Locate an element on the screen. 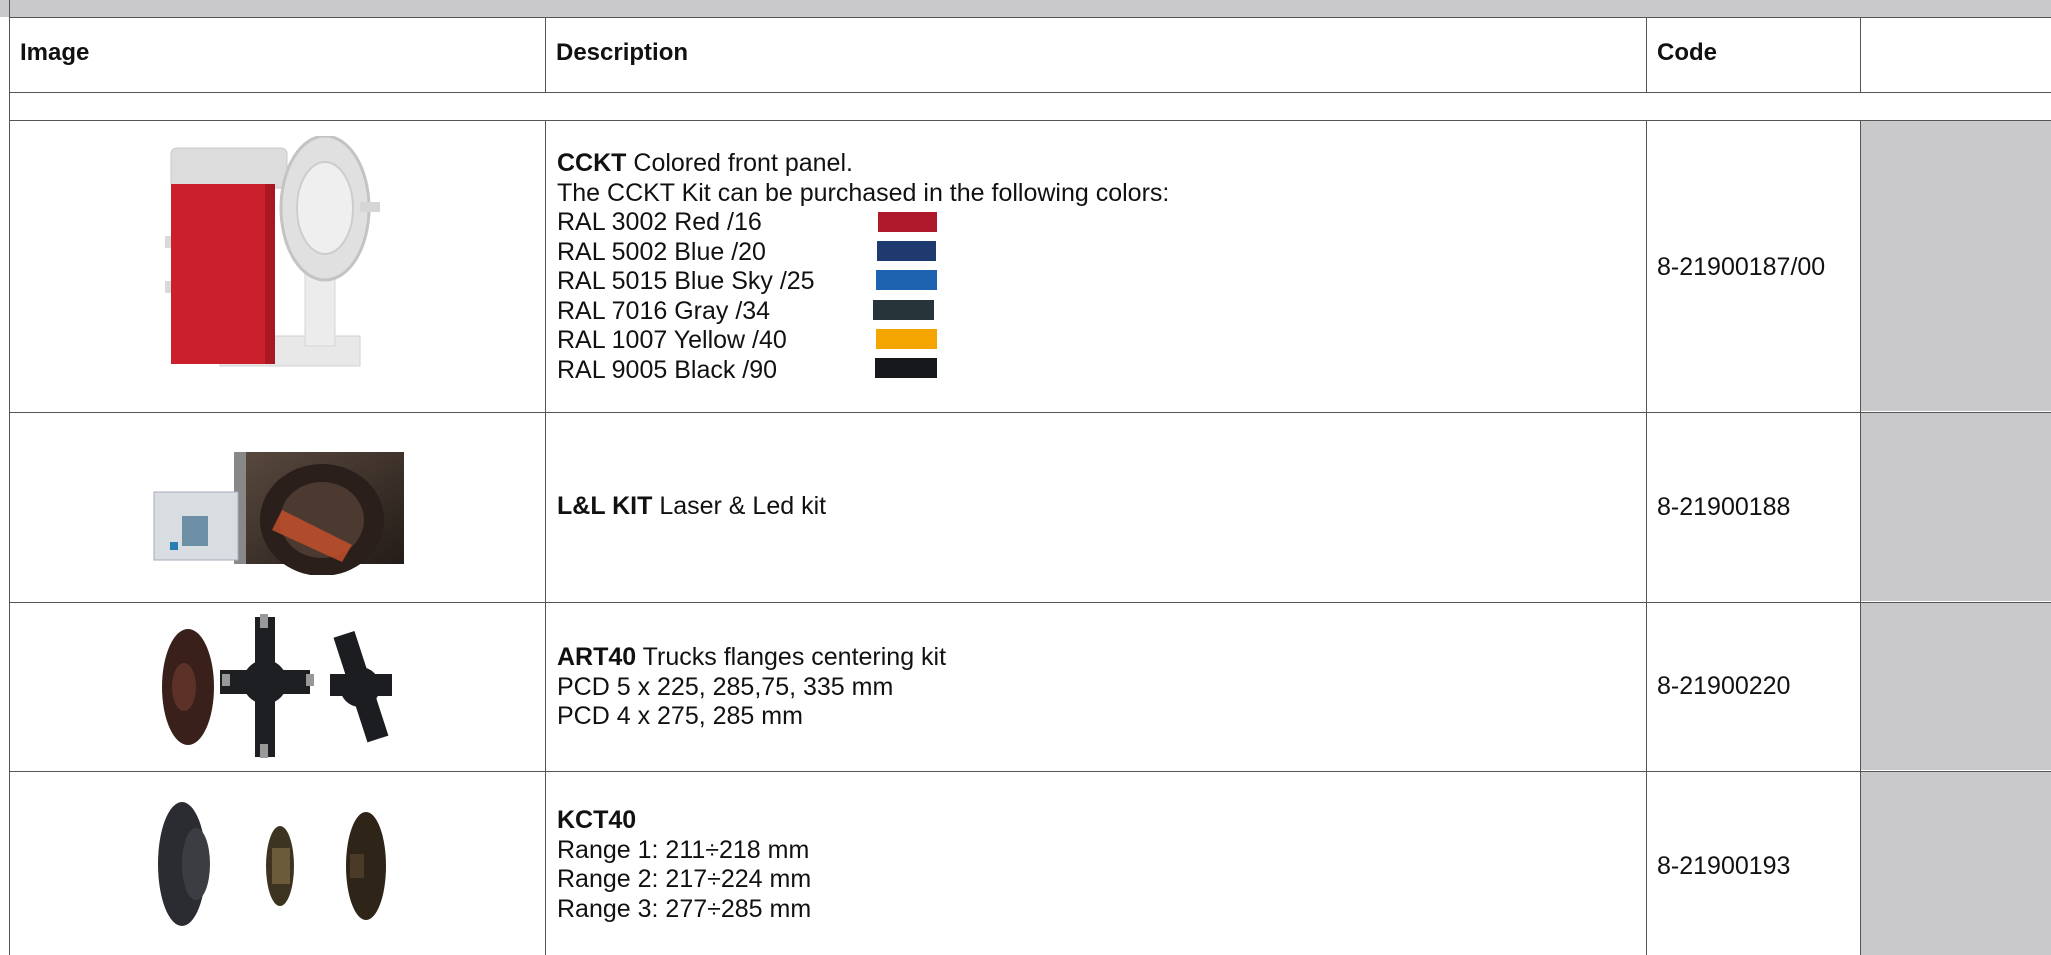  row3-line: PCD 5 x 225, 285,75, 335 mm is located at coordinates (725, 686).